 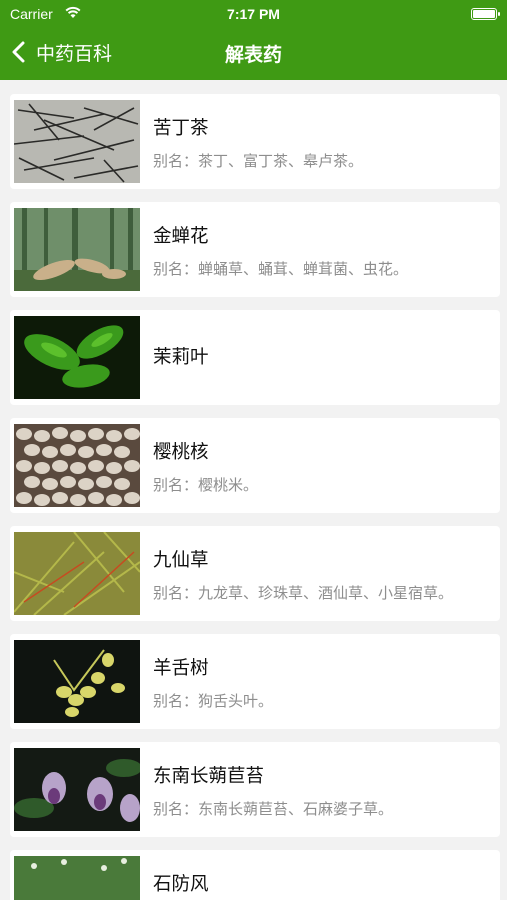 What do you see at coordinates (181, 128) in the screenshot?
I see `herb-name: 苦丁茶` at bounding box center [181, 128].